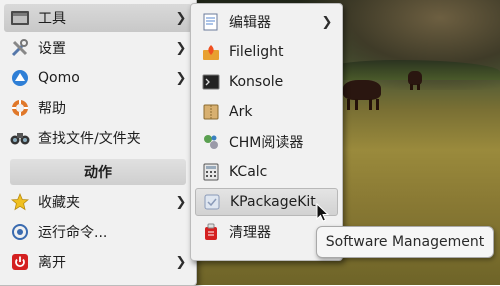  What do you see at coordinates (241, 112) in the screenshot?
I see `submenu-item-label: Ark` at bounding box center [241, 112].